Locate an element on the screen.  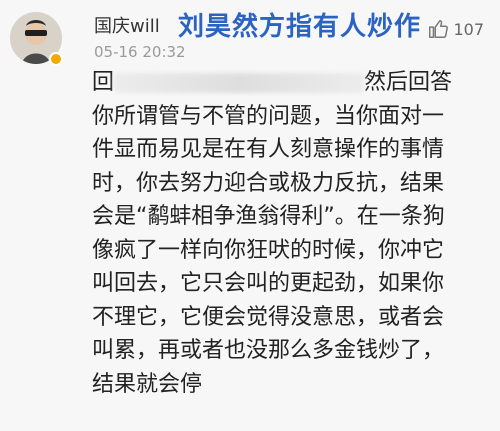
comment-line: 件显而易见是在有人刻意操作的事情 is located at coordinates (268, 149).